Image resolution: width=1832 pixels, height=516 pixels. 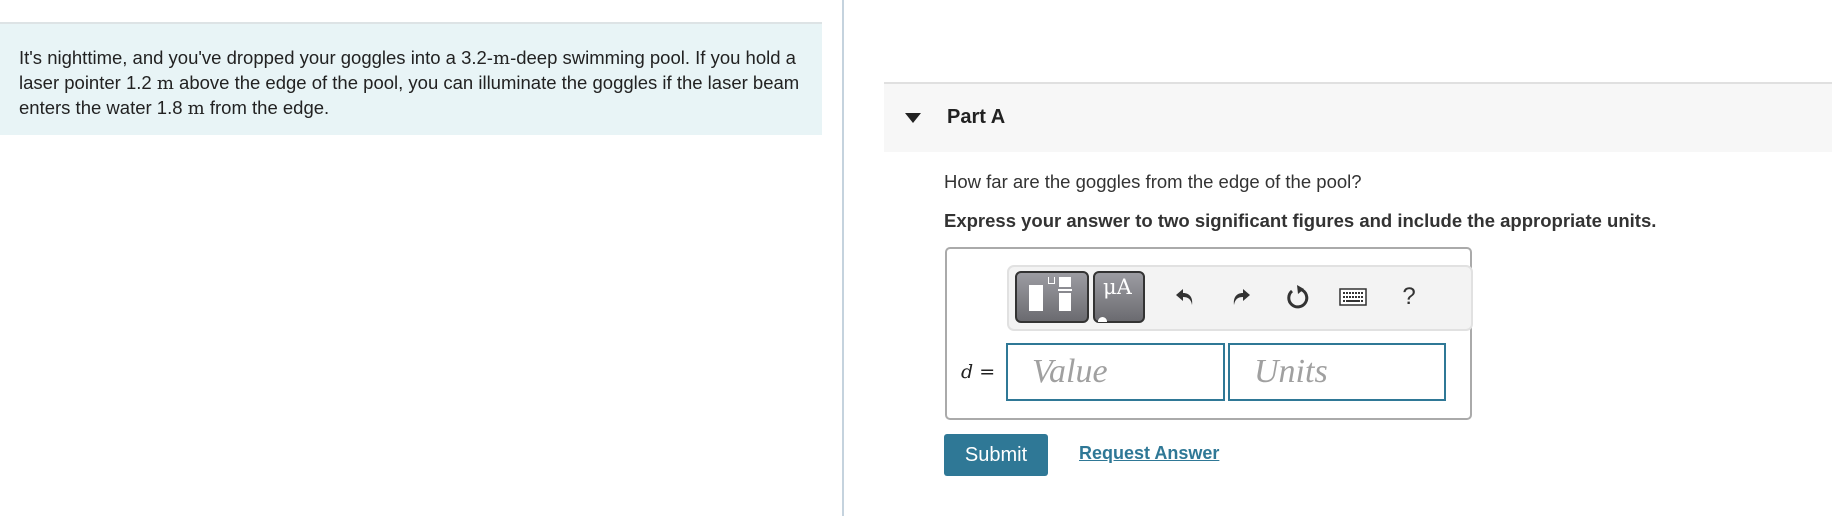 What do you see at coordinates (267, 107) in the screenshot?
I see `problem-text-6: from the edge.` at bounding box center [267, 107].